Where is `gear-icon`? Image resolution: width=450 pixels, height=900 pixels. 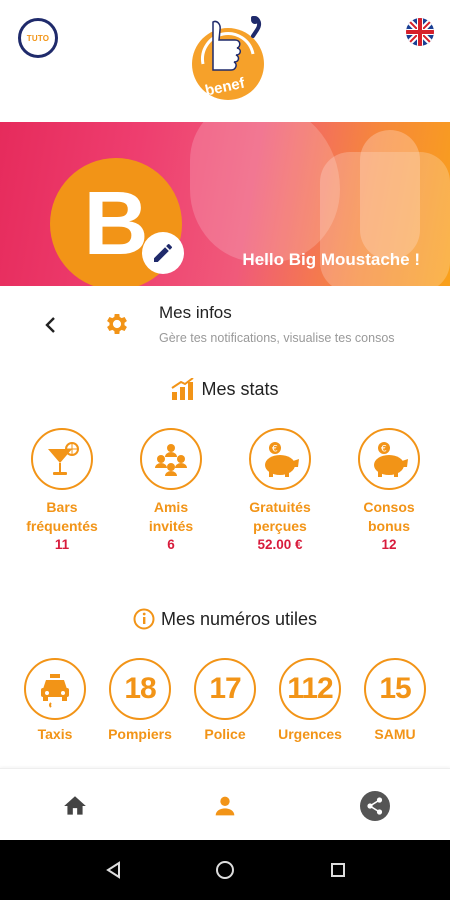 gear-icon is located at coordinates (117, 324).